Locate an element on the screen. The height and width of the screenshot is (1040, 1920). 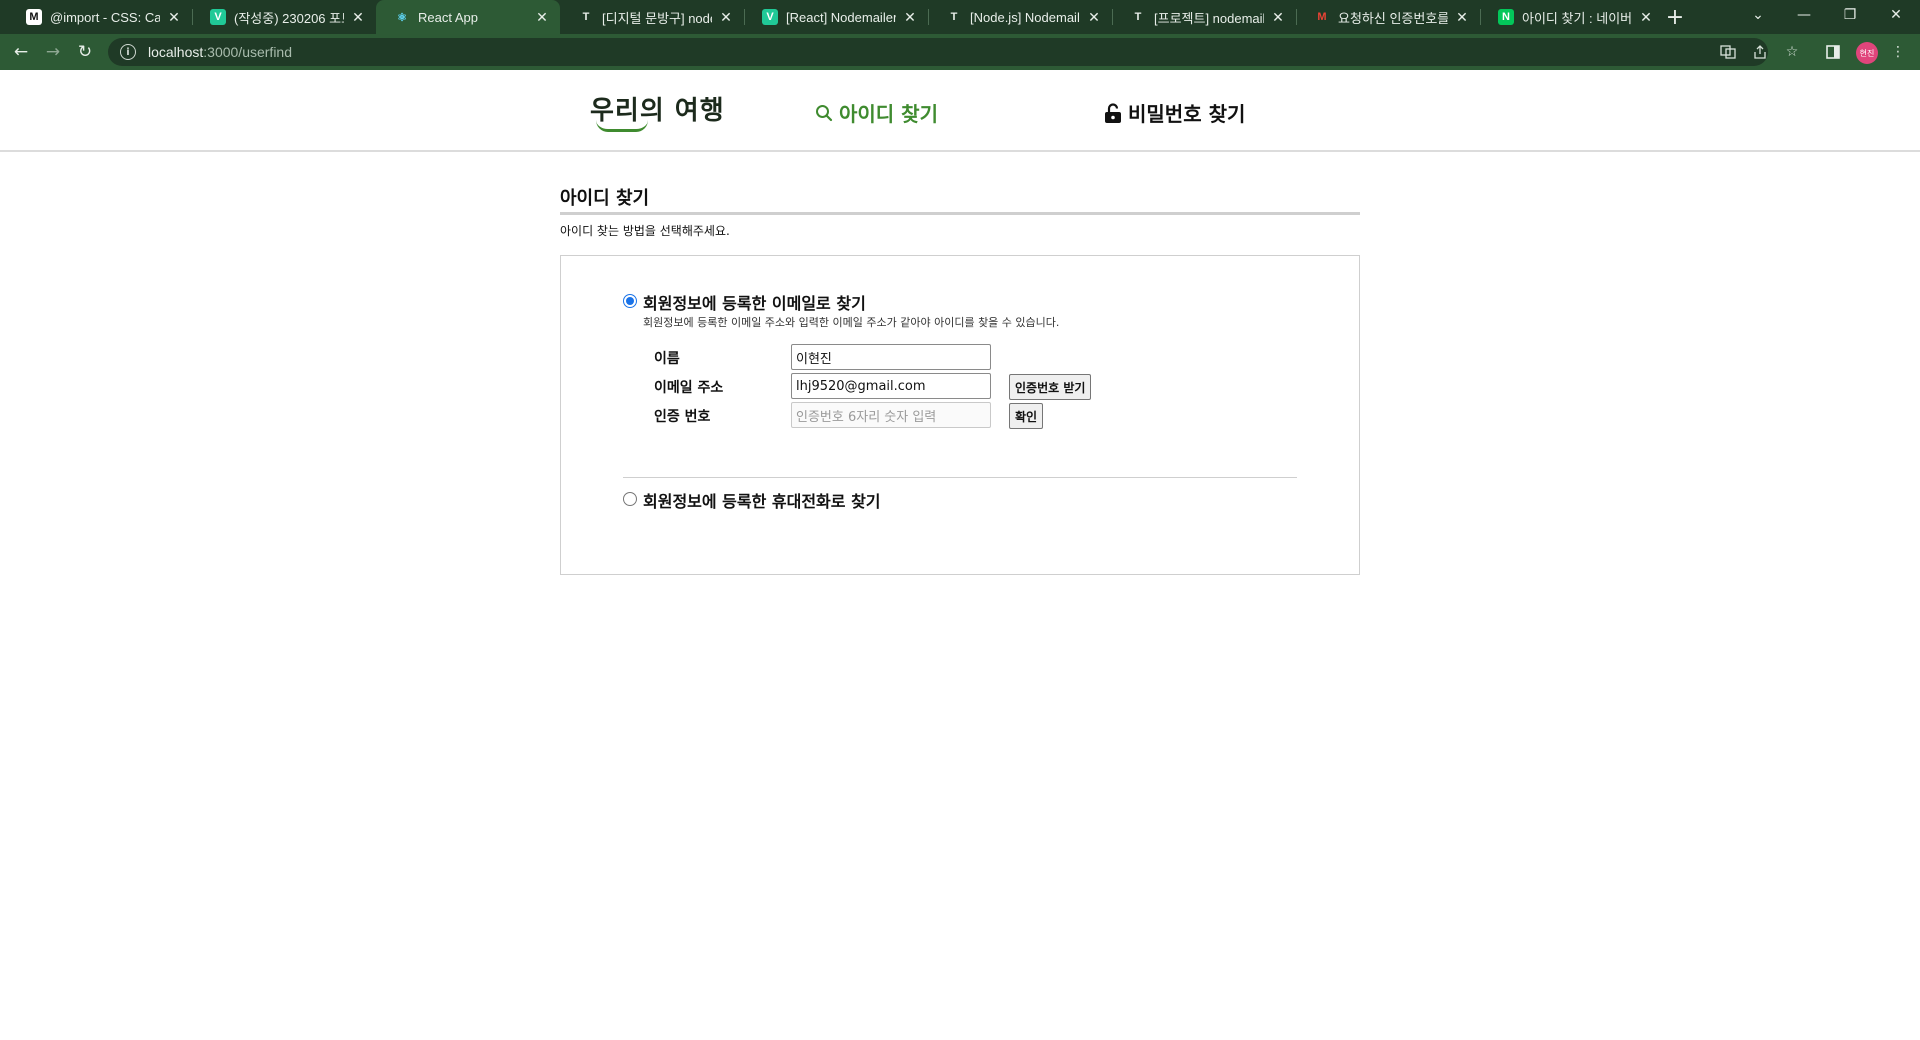
auth-code-label: 인증 번호 is located at coordinates (682, 417).